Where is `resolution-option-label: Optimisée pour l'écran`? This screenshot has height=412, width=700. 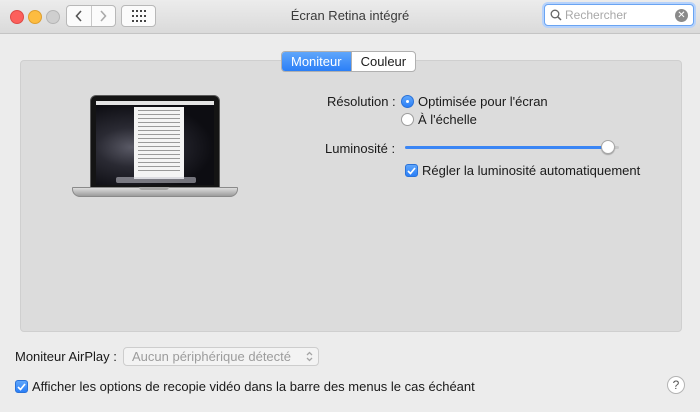 resolution-option-label: Optimisée pour l'écran is located at coordinates (483, 101).